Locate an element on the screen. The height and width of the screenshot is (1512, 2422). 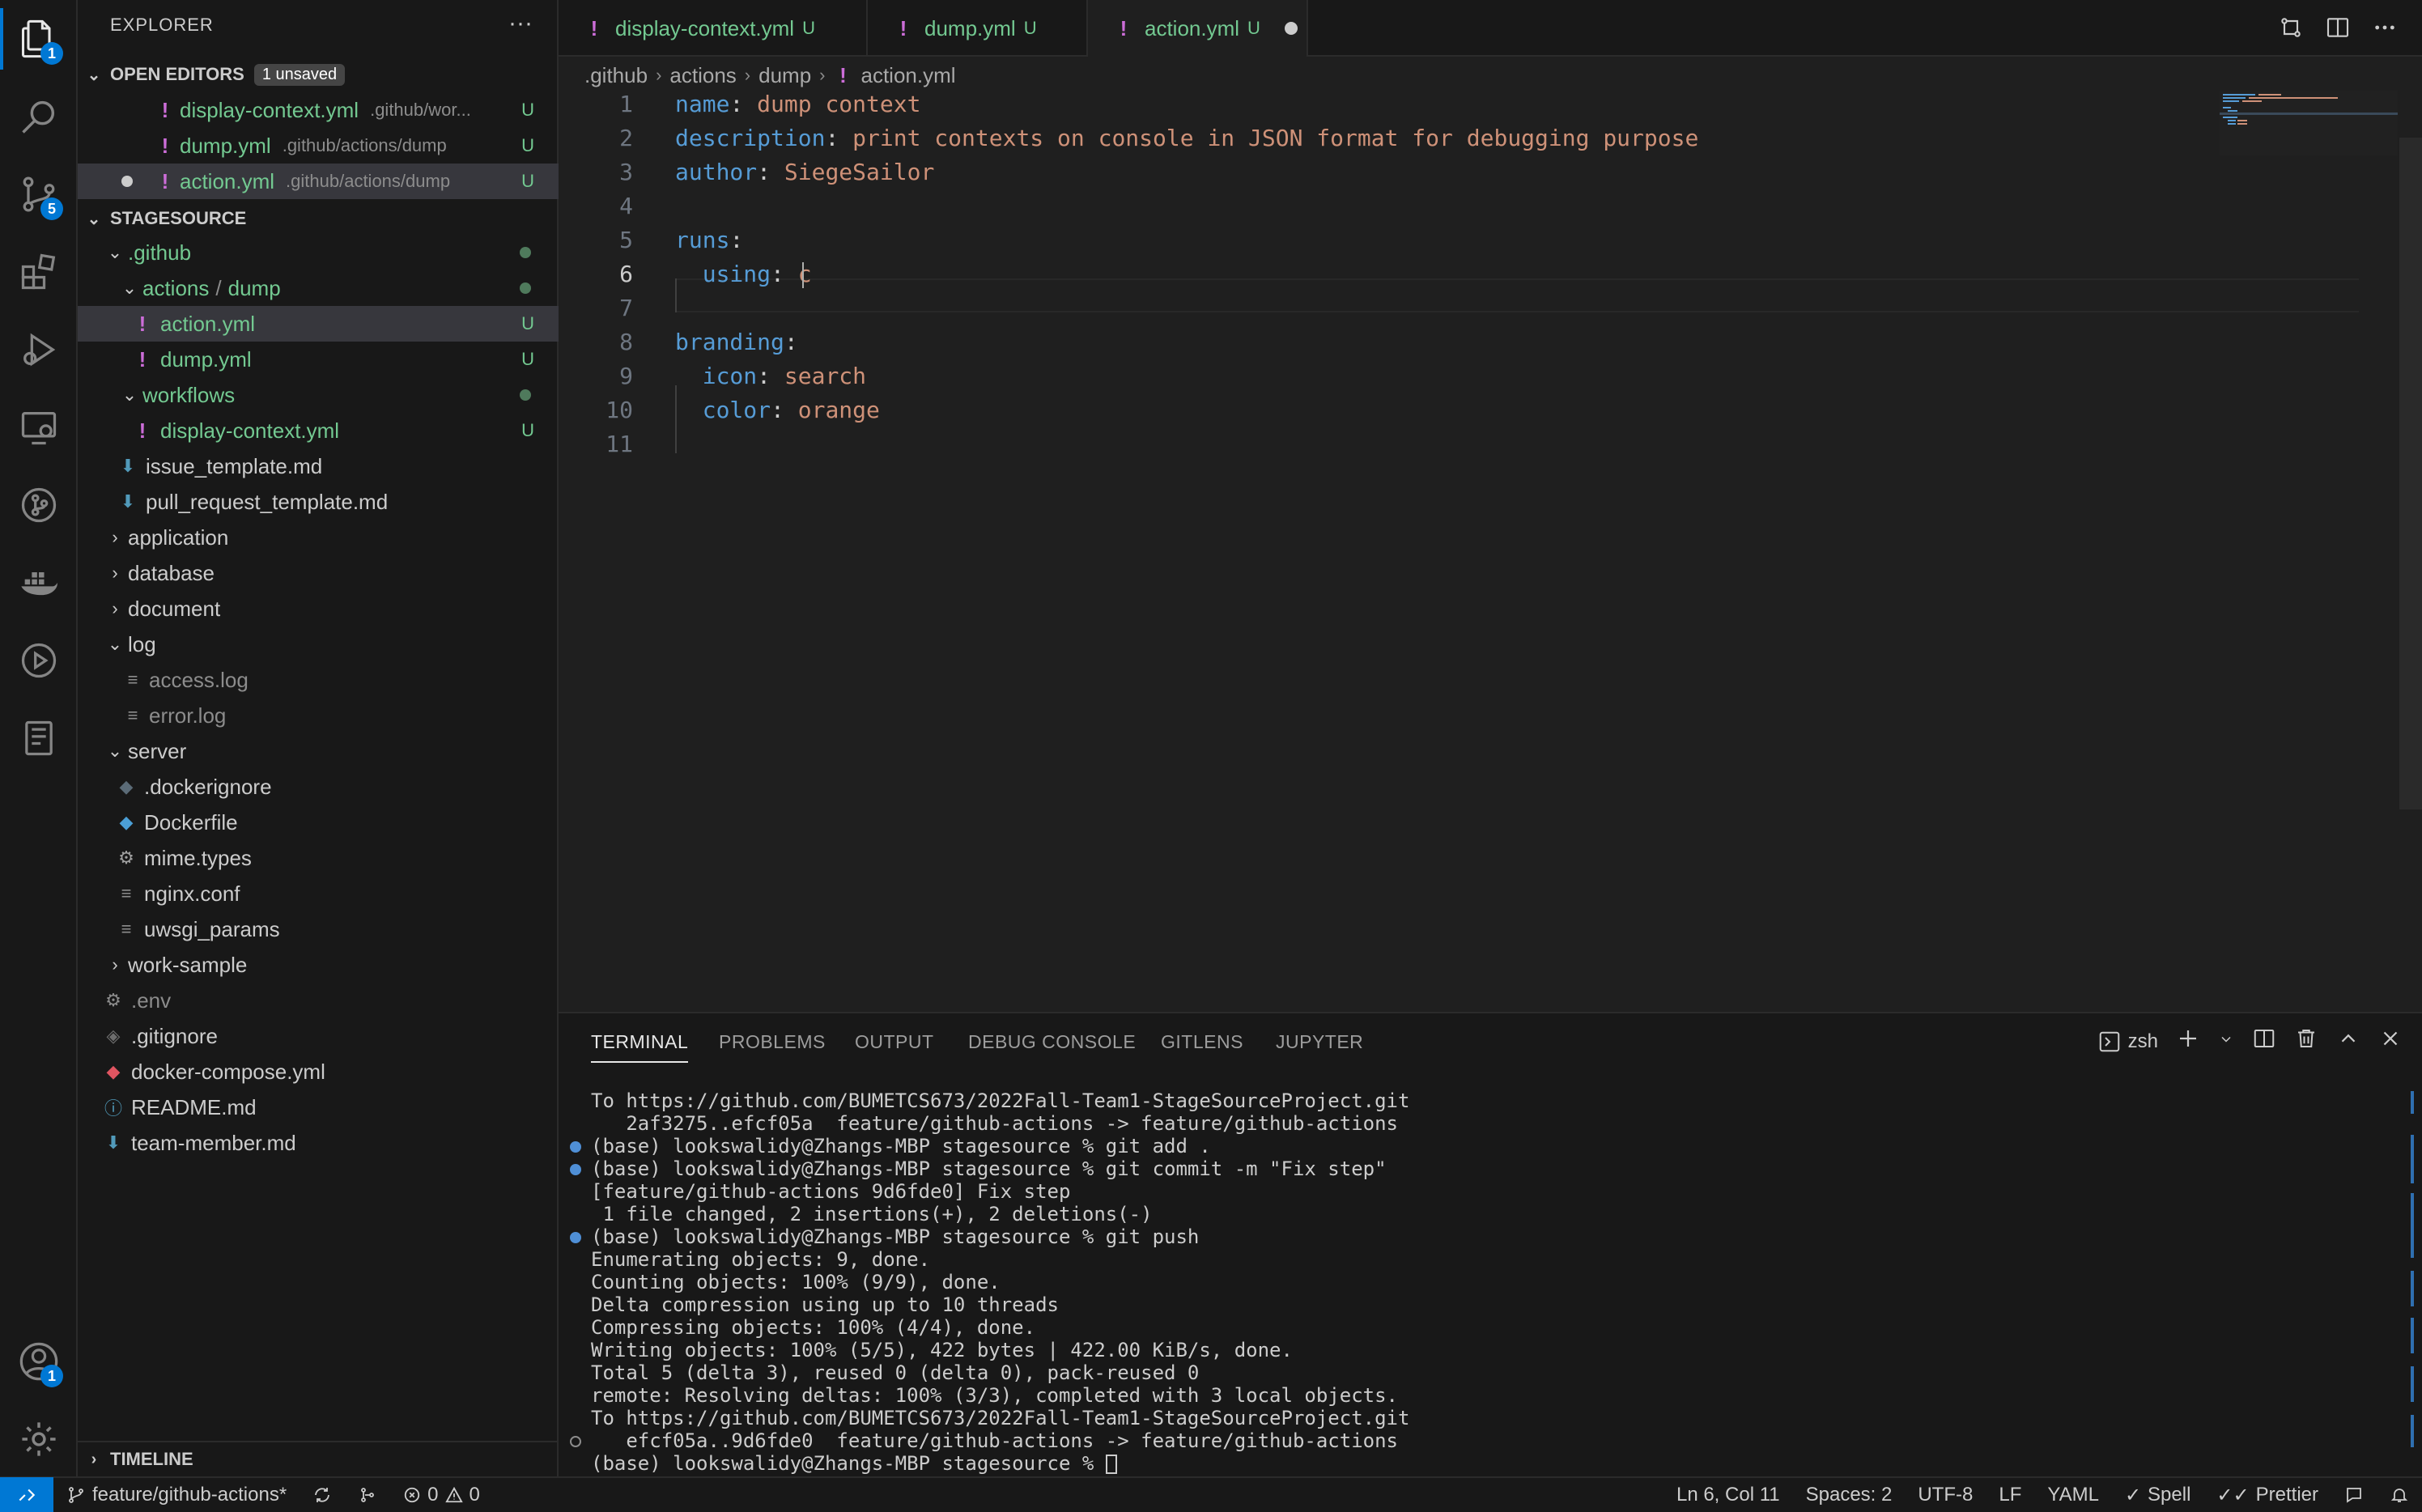
sync-icon is located at coordinates (322, 1495).